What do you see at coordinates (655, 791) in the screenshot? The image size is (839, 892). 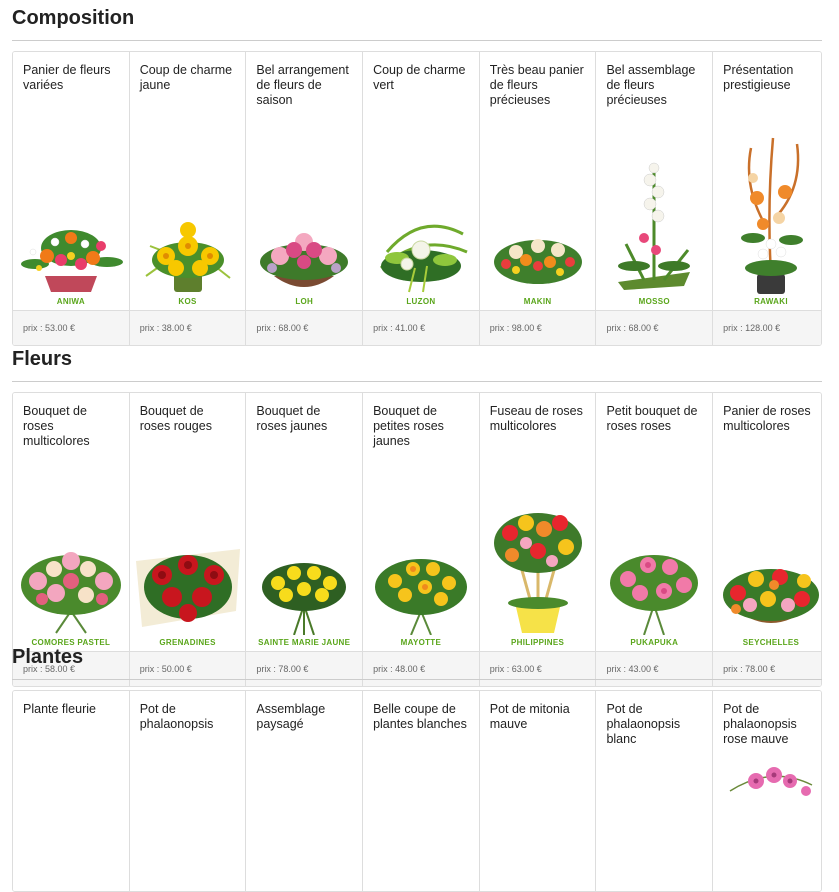 I see `product-card: Pot de phalaonopsis blanc` at bounding box center [655, 791].